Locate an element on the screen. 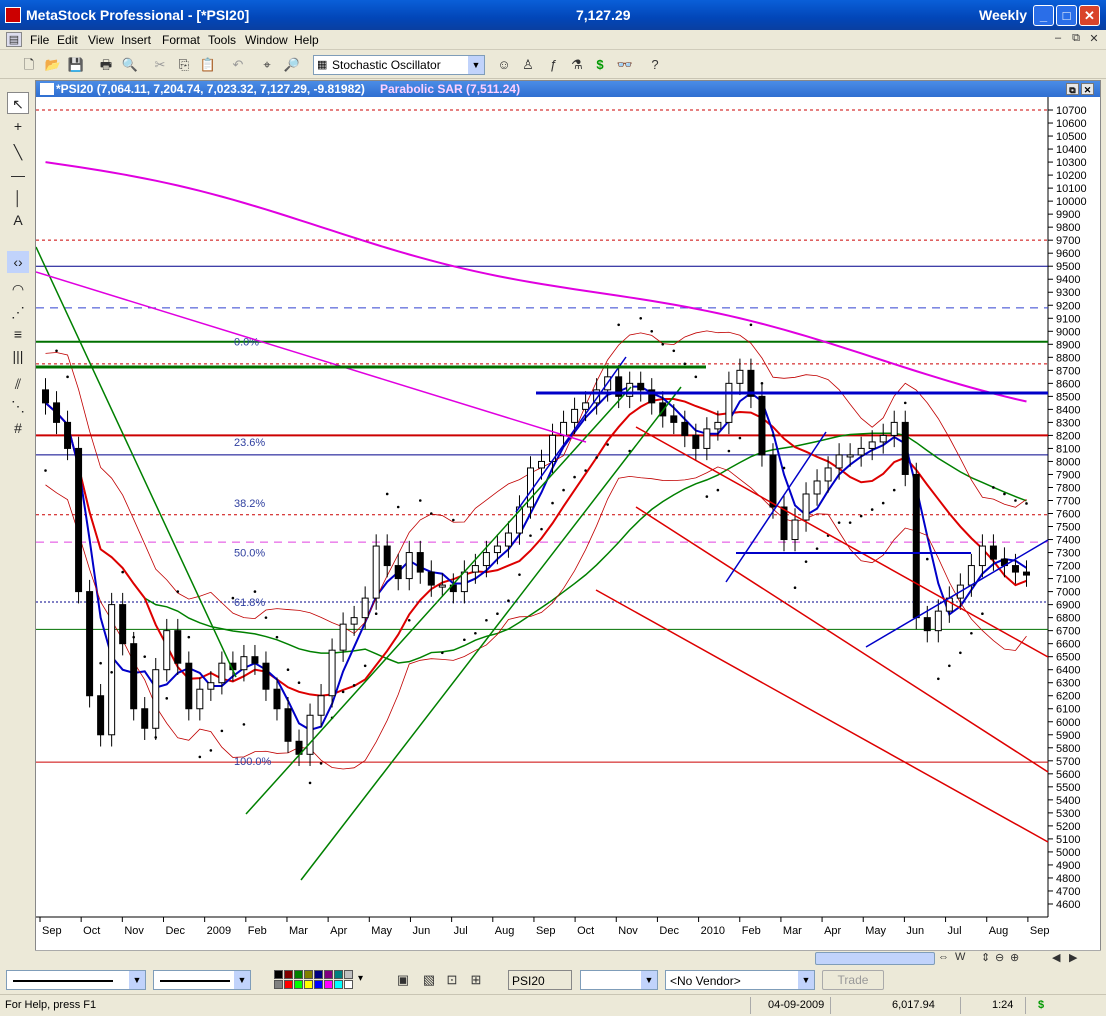 The image size is (1106, 1016). menu-file: File is located at coordinates (39, 40).